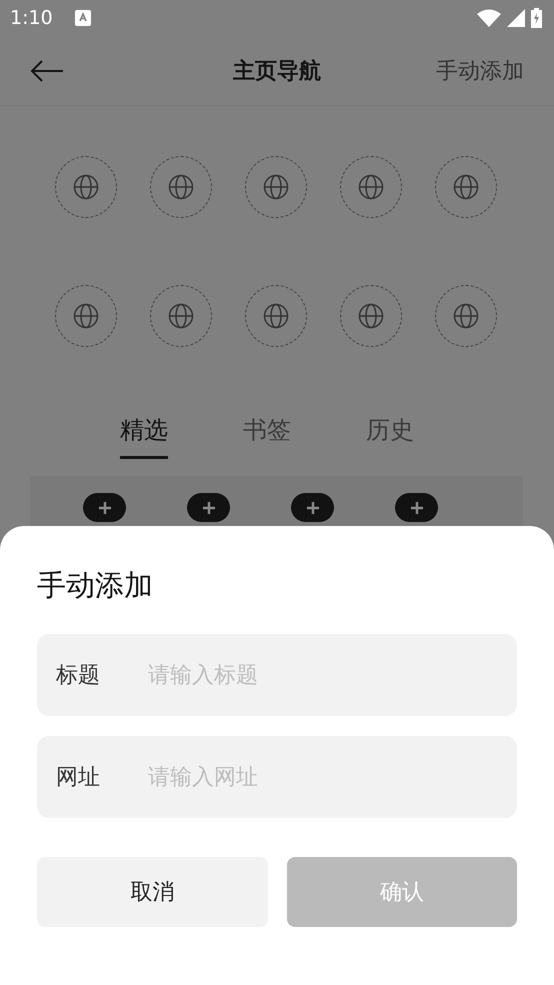  I want to click on cancel-button: 取消, so click(152, 892).